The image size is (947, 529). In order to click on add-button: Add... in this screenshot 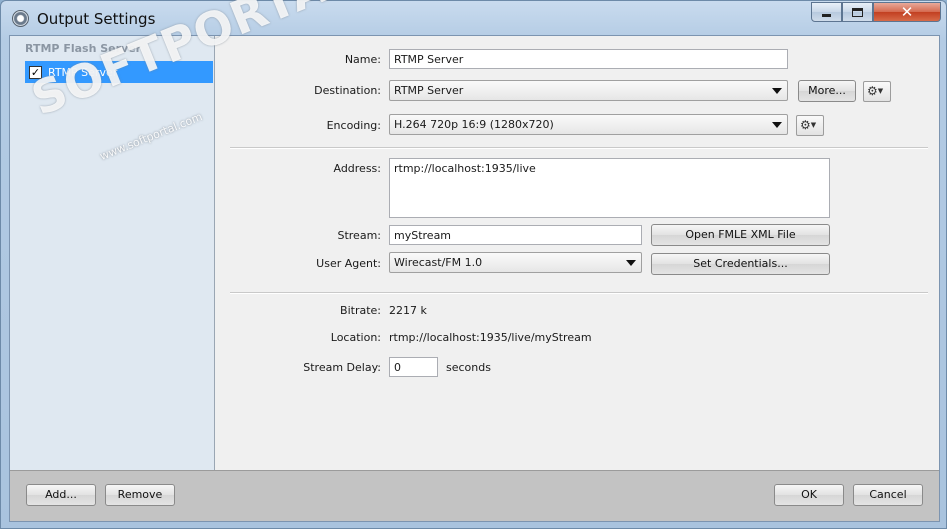, I will do `click(61, 495)`.